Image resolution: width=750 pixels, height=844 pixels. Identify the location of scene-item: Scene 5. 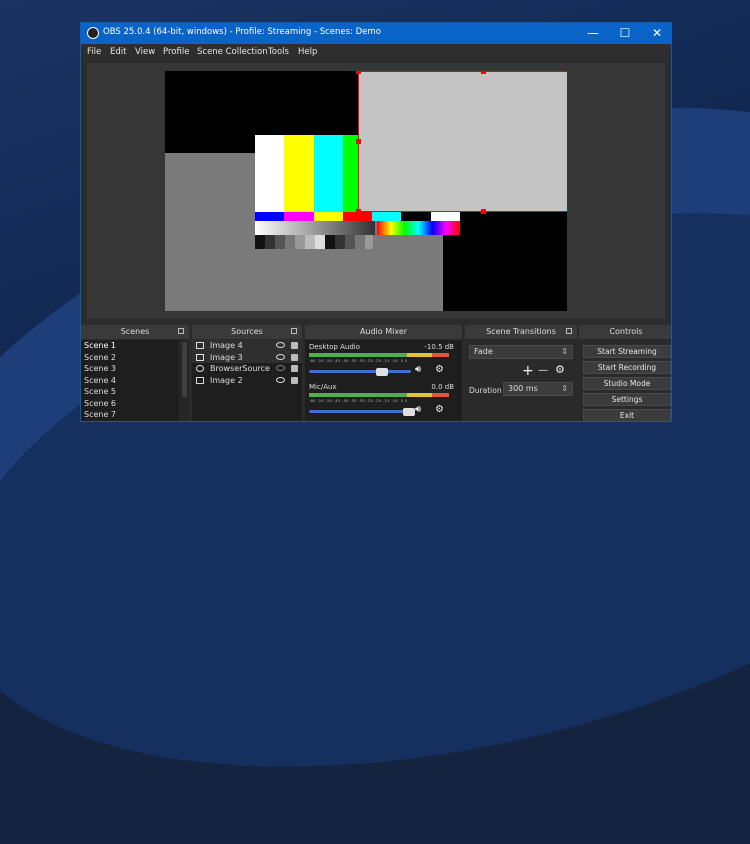
(130, 392).